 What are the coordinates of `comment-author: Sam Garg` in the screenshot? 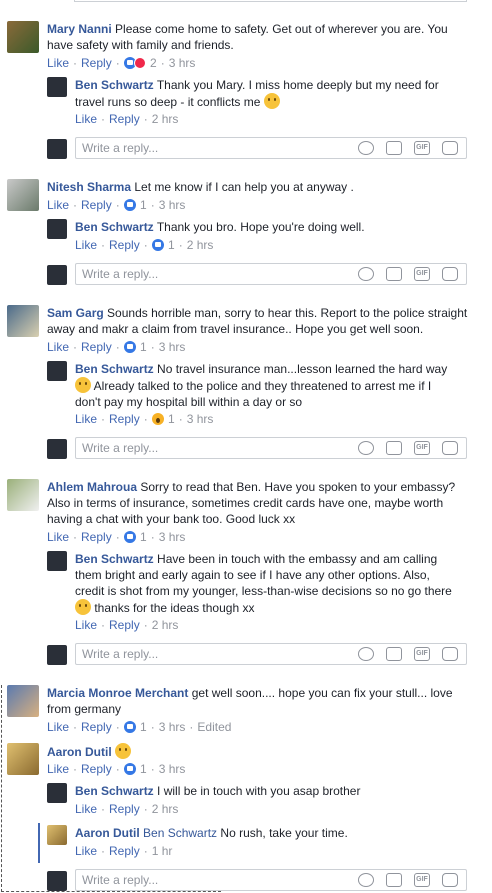 It's located at (75, 313).